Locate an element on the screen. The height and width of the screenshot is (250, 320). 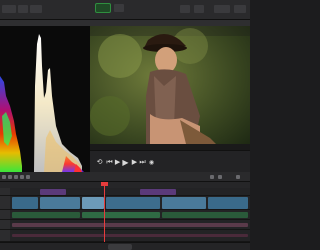
loop-icon: ⟲ is located at coordinates (99, 162).